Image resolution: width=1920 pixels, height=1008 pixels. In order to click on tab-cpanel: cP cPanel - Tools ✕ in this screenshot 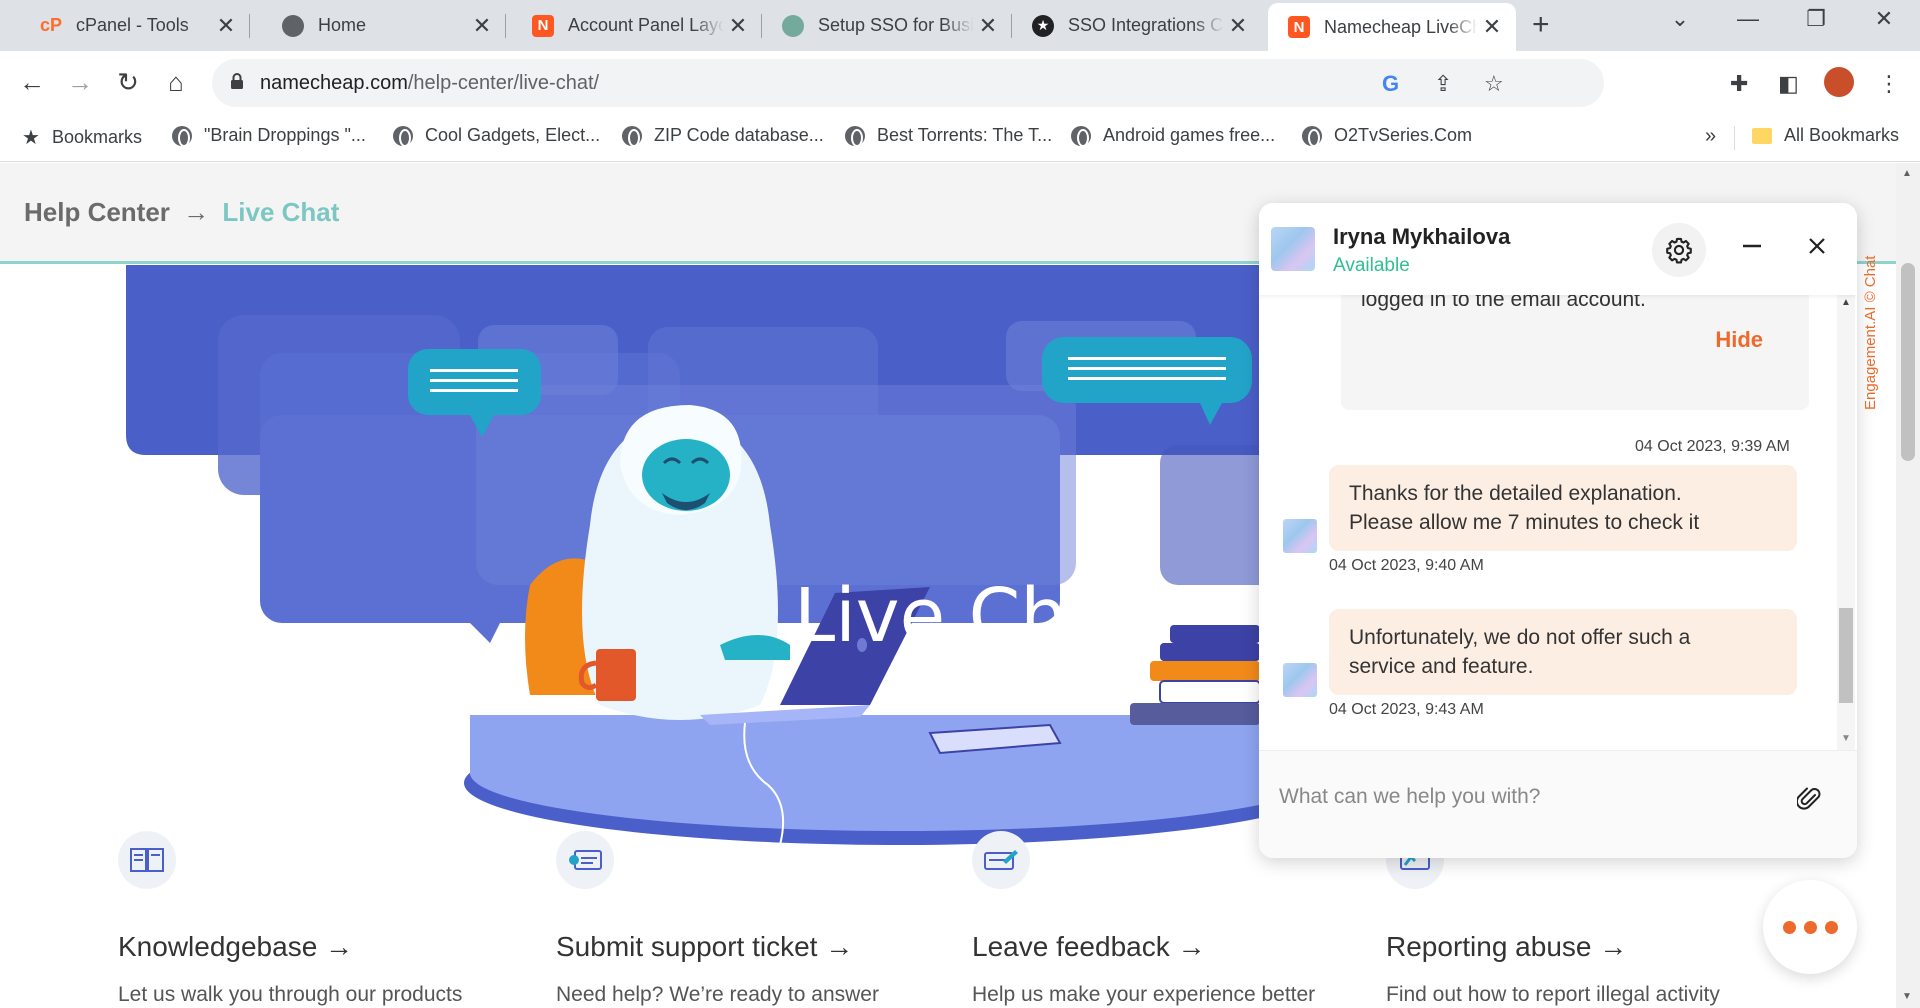, I will do `click(135, 25)`.